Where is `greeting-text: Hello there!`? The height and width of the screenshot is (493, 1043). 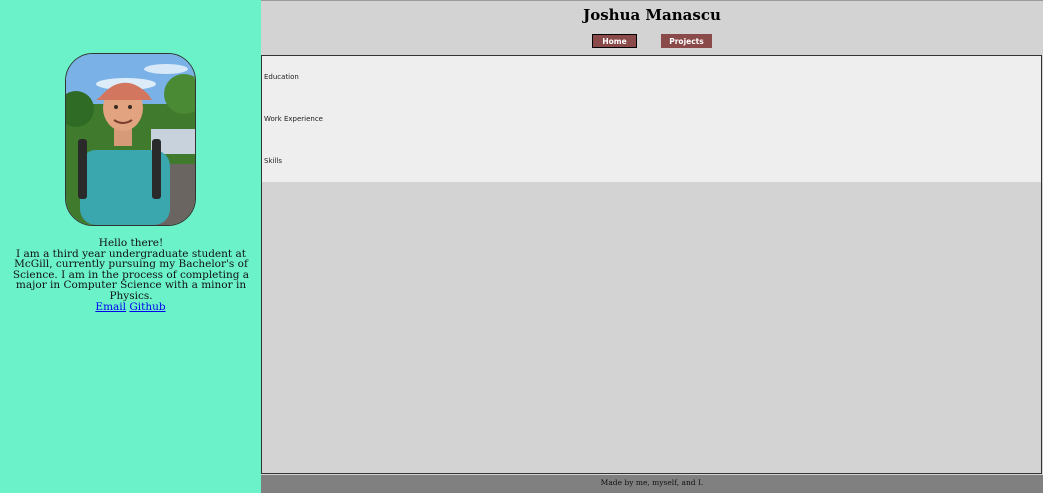 greeting-text: Hello there! is located at coordinates (131, 243).